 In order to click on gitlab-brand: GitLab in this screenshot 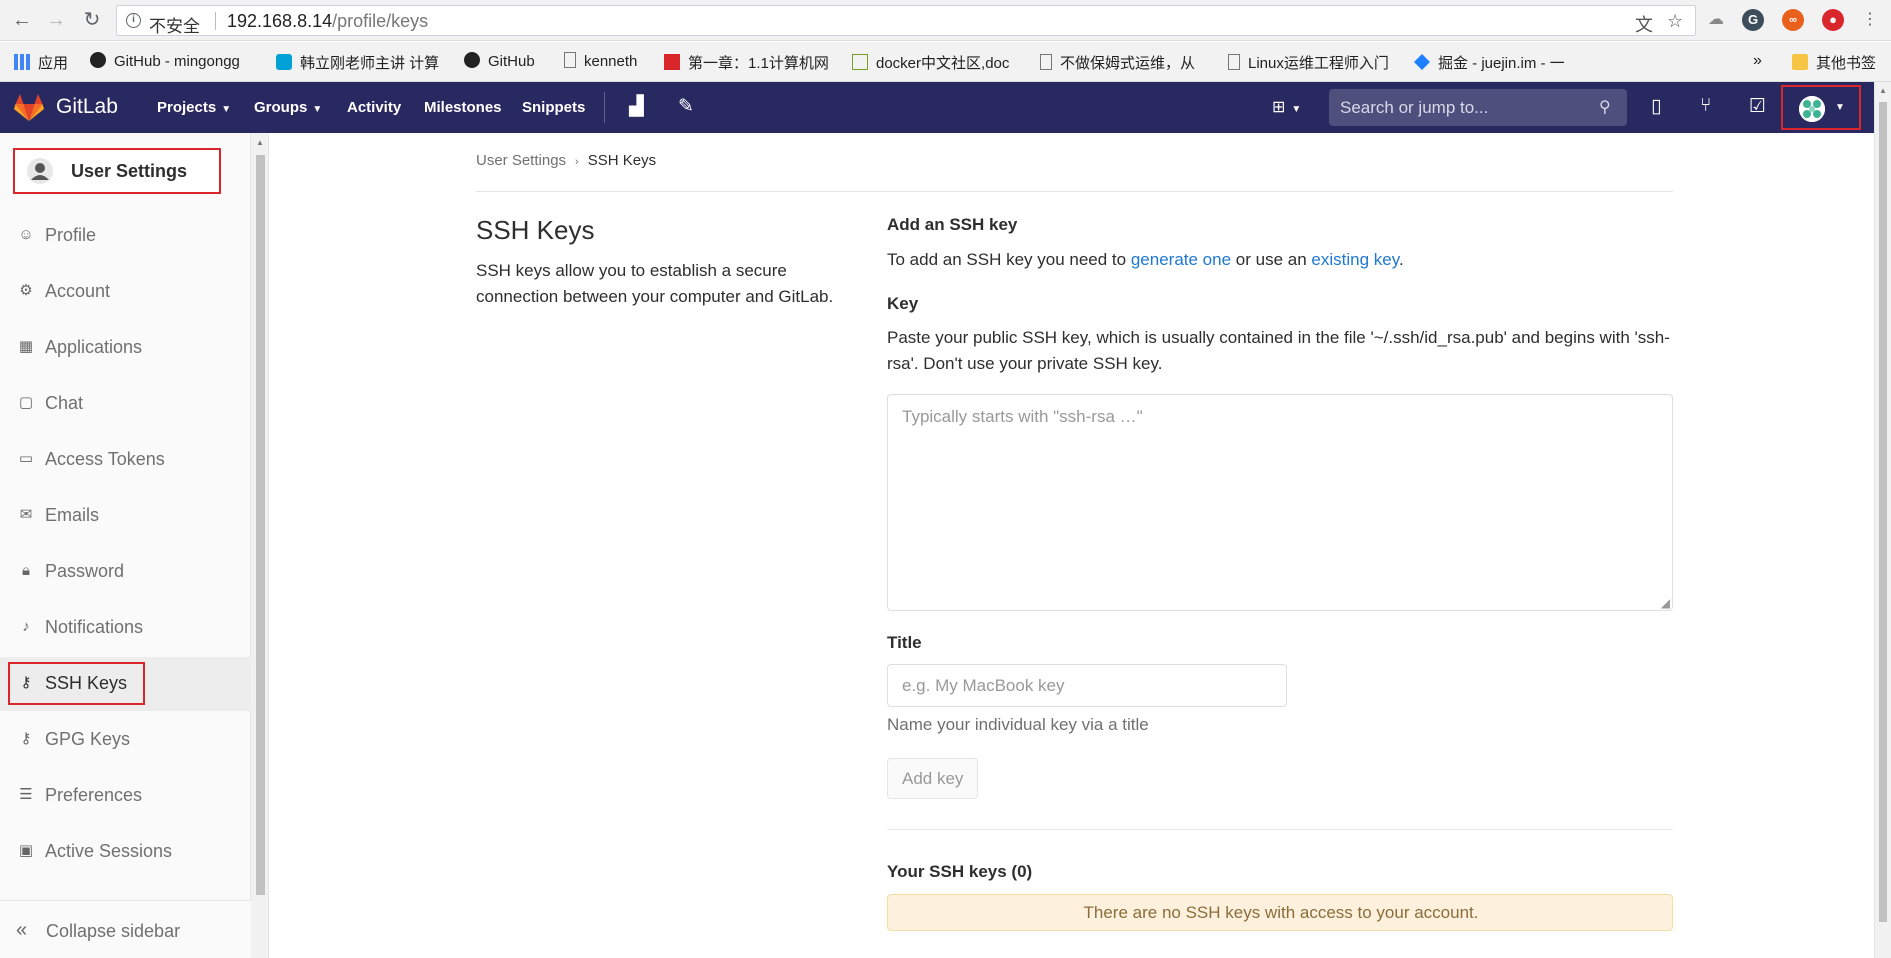, I will do `click(87, 107)`.